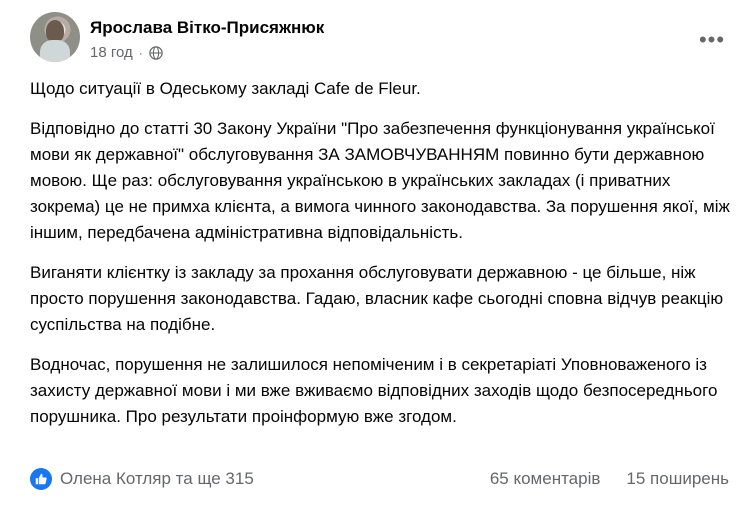 This screenshot has width=749, height=509. I want to click on author-name: Ярослава Вітко-Присяжнюк, so click(207, 28).